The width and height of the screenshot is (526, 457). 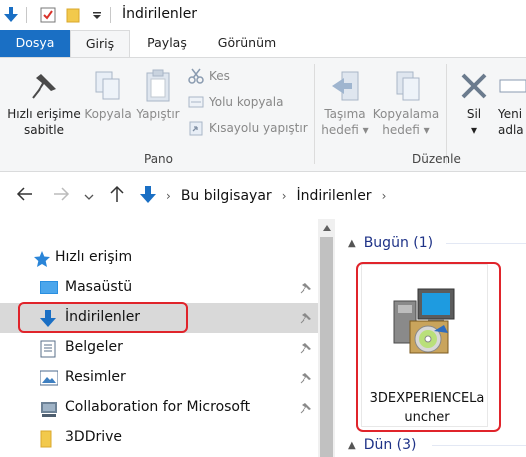 I want to click on copy-button: Kopyala, so click(x=108, y=94).